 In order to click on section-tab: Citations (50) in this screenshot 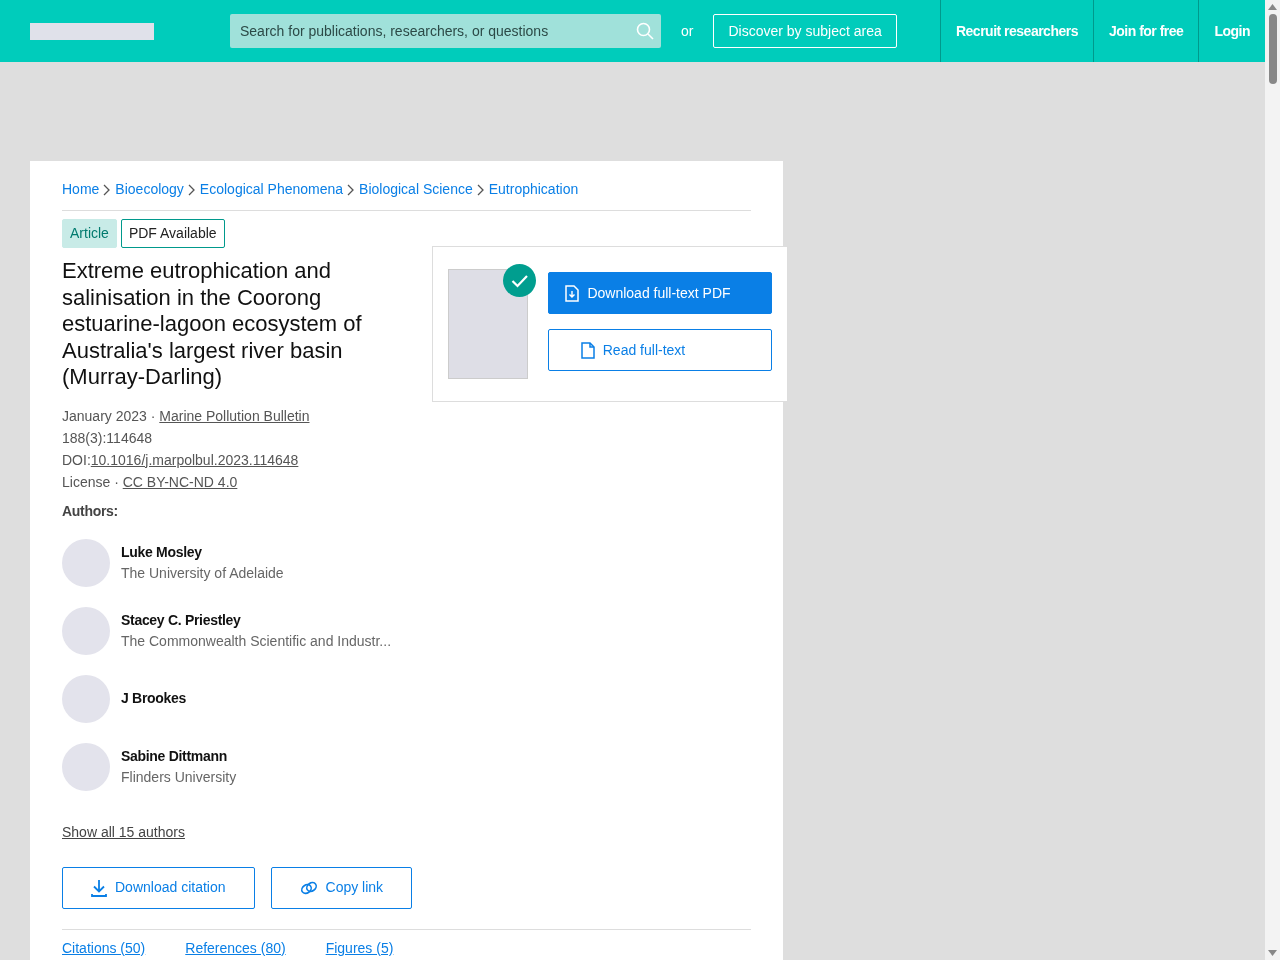, I will do `click(104, 948)`.